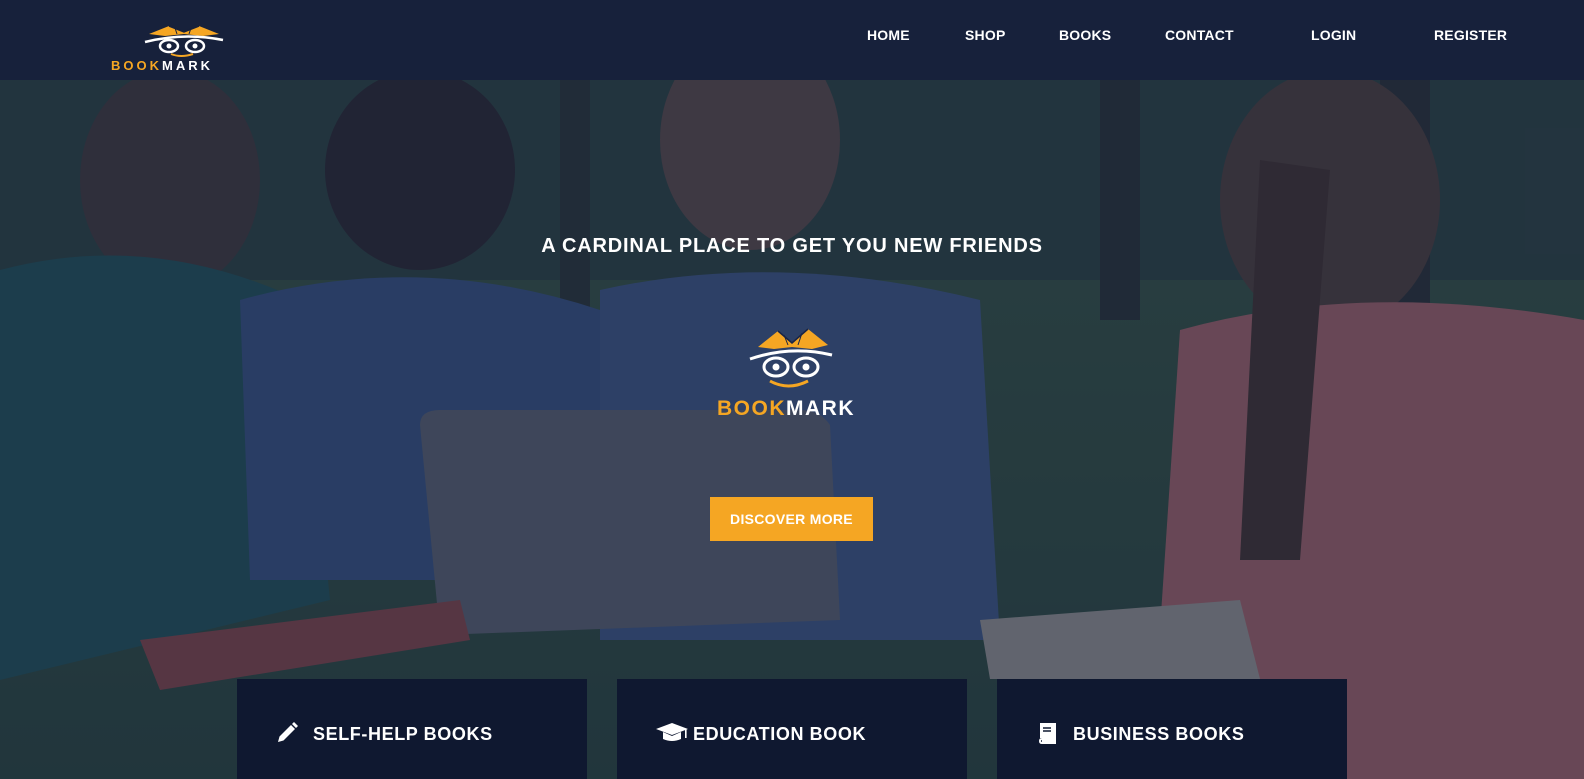 The height and width of the screenshot is (779, 1584). Describe the element at coordinates (985, 35) in the screenshot. I see `nav-shop: SHOP` at that location.